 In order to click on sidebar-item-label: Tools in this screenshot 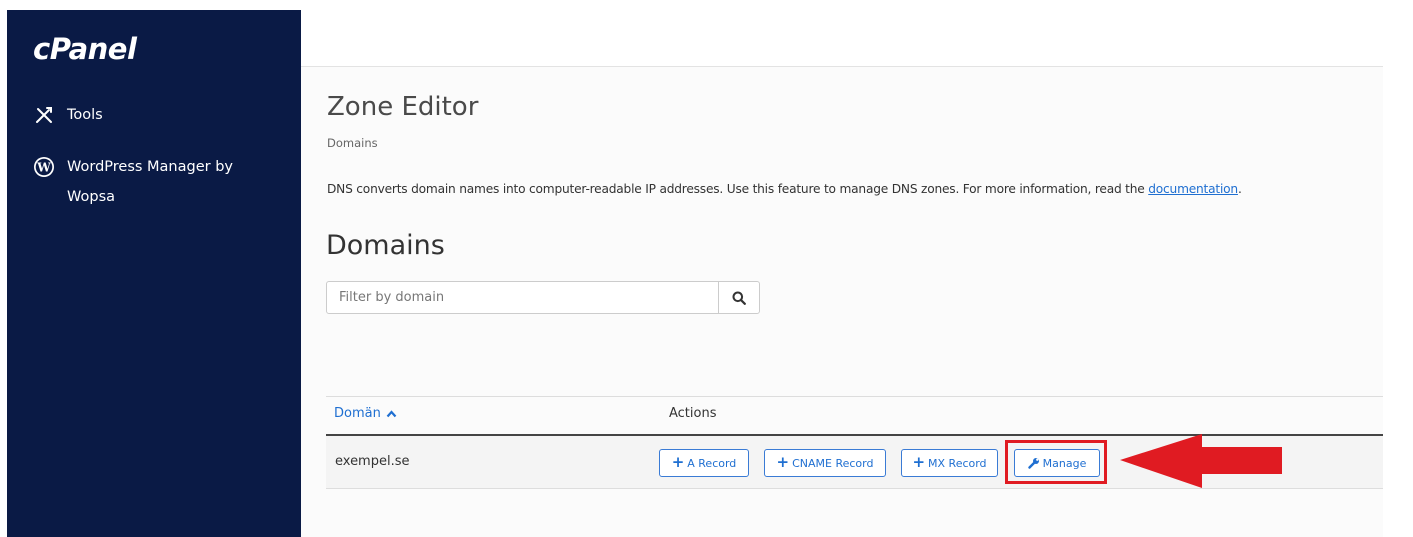, I will do `click(85, 115)`.